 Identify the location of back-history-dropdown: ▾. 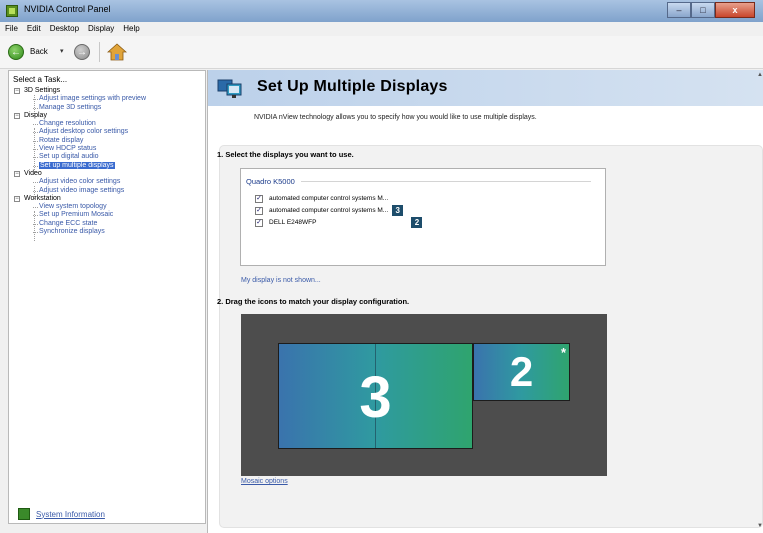
(62, 51).